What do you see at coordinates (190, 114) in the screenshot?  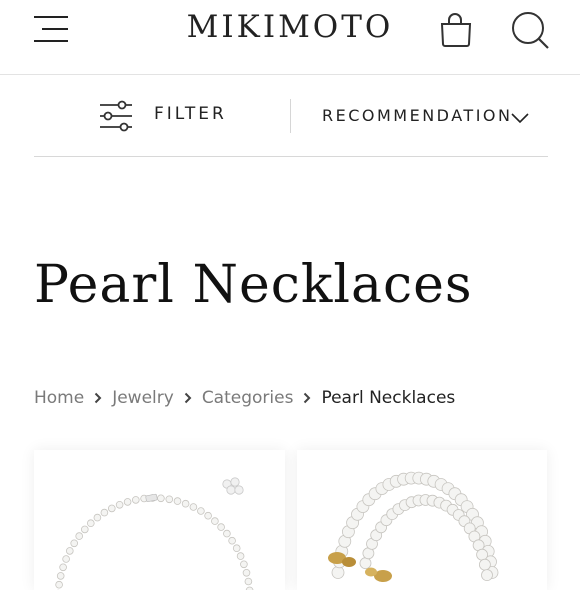 I see `filter-label: FILTER` at bounding box center [190, 114].